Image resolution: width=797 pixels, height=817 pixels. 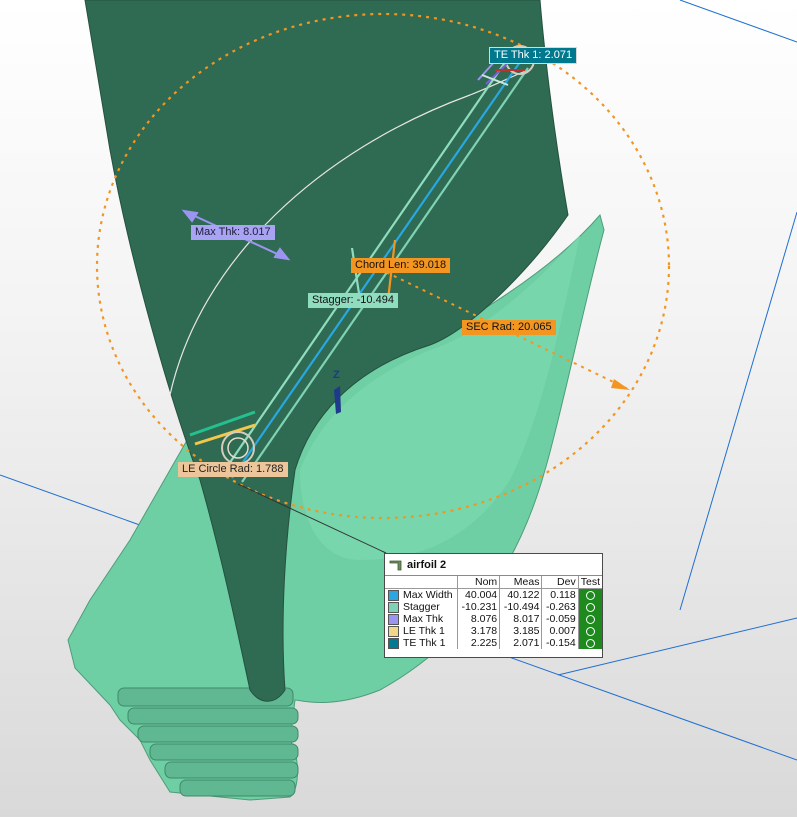 I want to click on row-meas: 40.122, so click(x=520, y=594).